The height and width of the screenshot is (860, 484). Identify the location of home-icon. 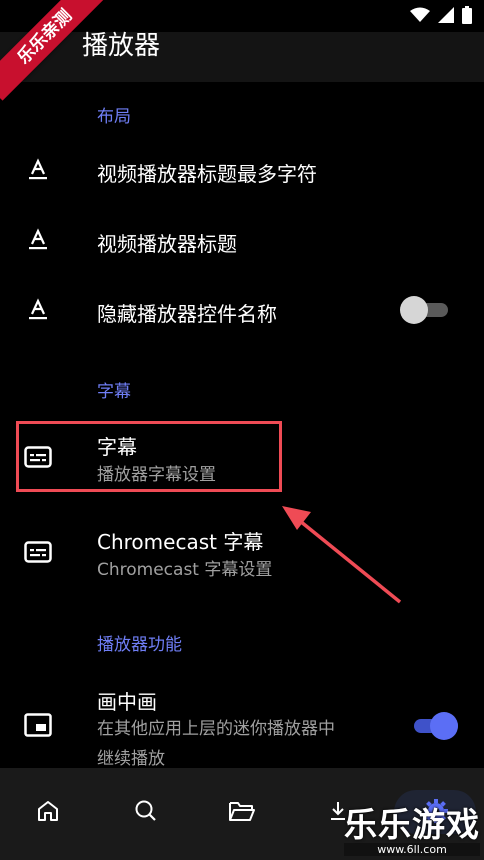
(48, 813).